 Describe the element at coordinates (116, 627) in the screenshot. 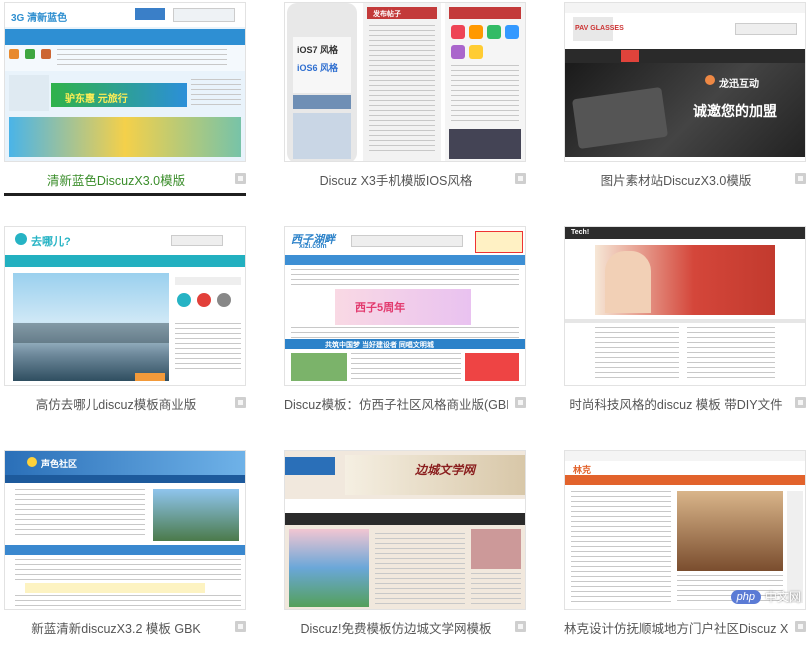

I see `template-title: 新蓝清新discuzX3.2 模板 GBK` at that location.